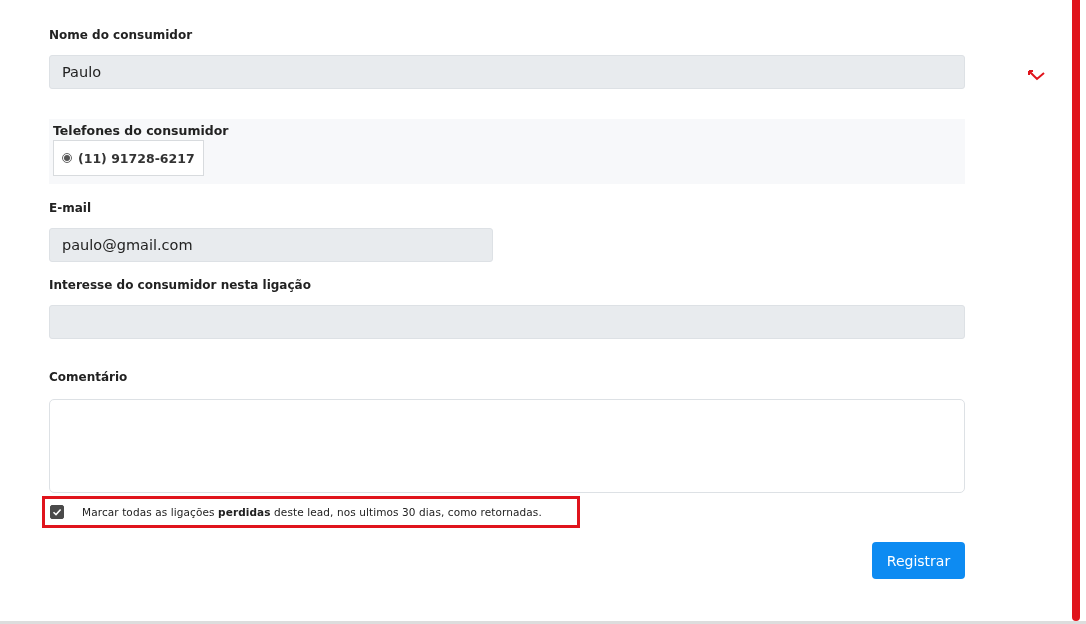 This screenshot has height=624, width=1086. What do you see at coordinates (918, 560) in the screenshot?
I see `register-button: Registrar` at bounding box center [918, 560].